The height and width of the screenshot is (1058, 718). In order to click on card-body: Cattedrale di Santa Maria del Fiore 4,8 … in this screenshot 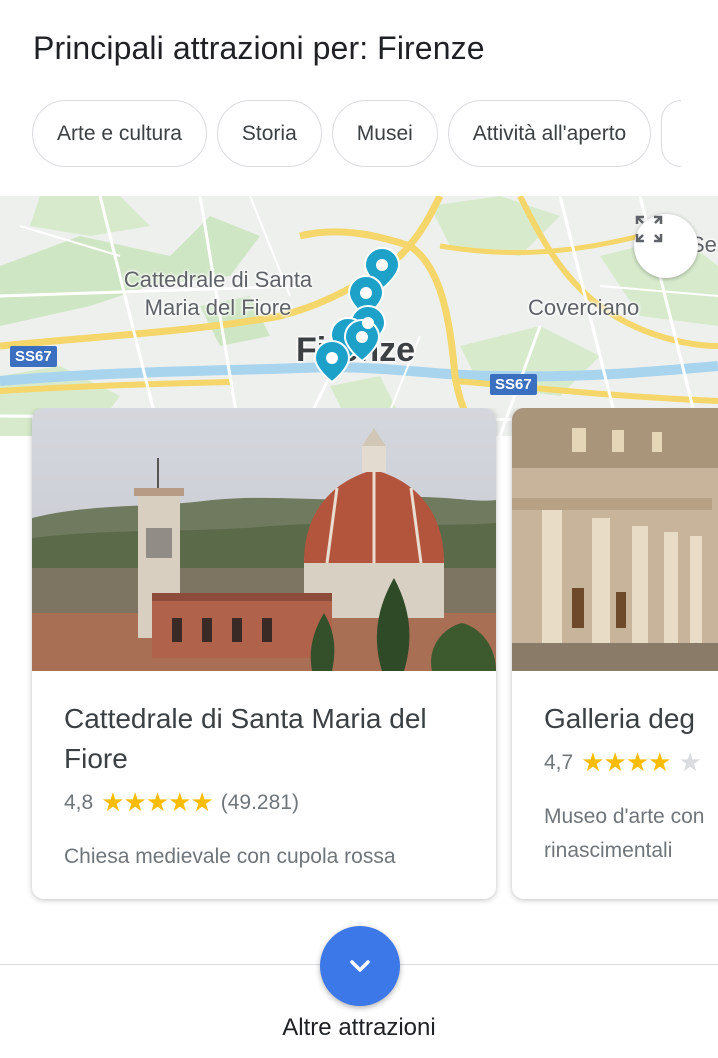, I will do `click(264, 772)`.